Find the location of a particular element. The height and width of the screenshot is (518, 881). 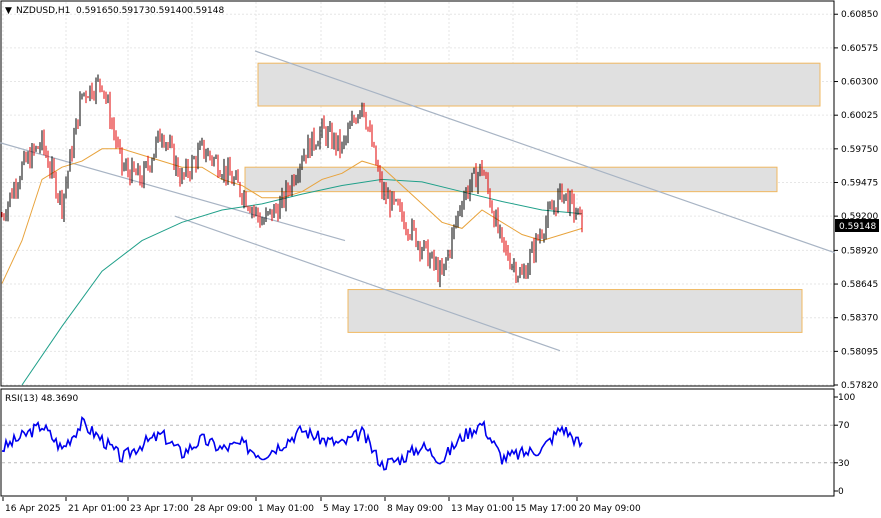

header-close: 0.59148 is located at coordinates (205, 11).